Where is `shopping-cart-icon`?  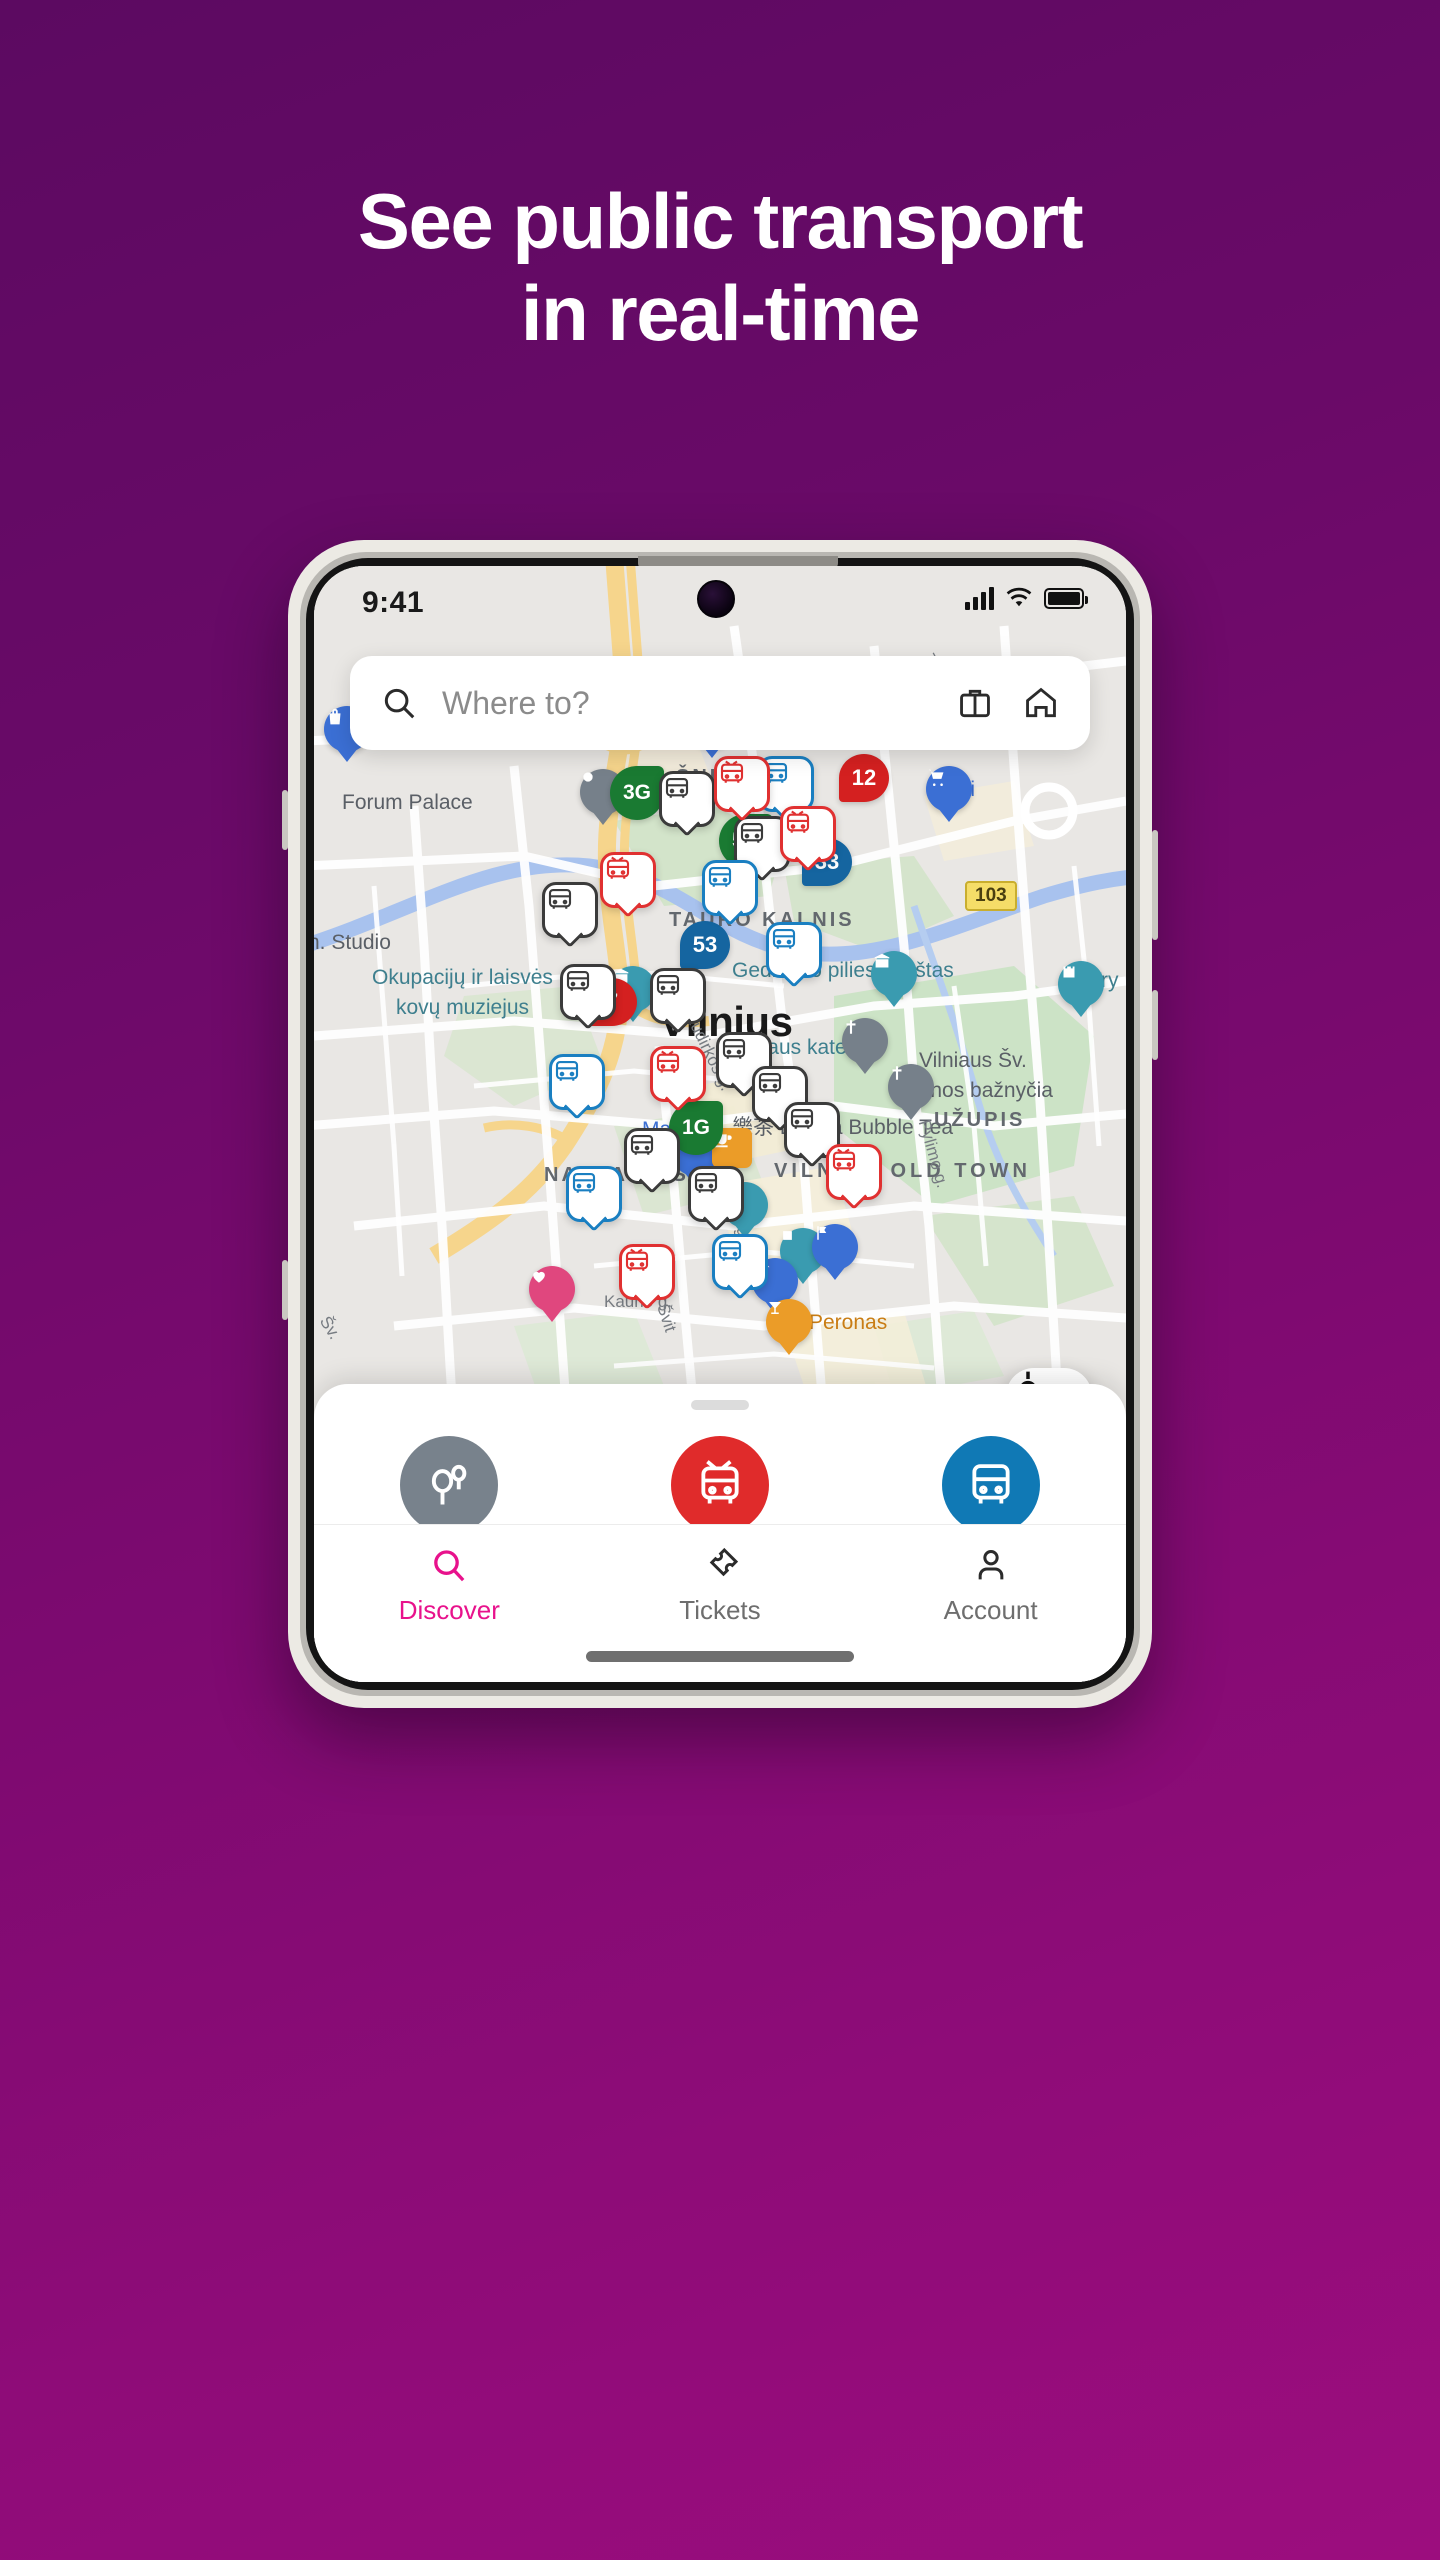
shopping-cart-icon is located at coordinates (936, 777).